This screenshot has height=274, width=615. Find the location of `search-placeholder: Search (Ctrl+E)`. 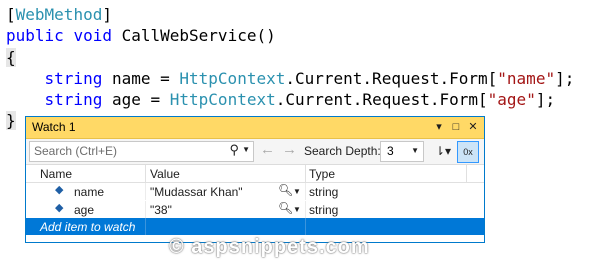

search-placeholder: Search (Ctrl+E) is located at coordinates (76, 151).